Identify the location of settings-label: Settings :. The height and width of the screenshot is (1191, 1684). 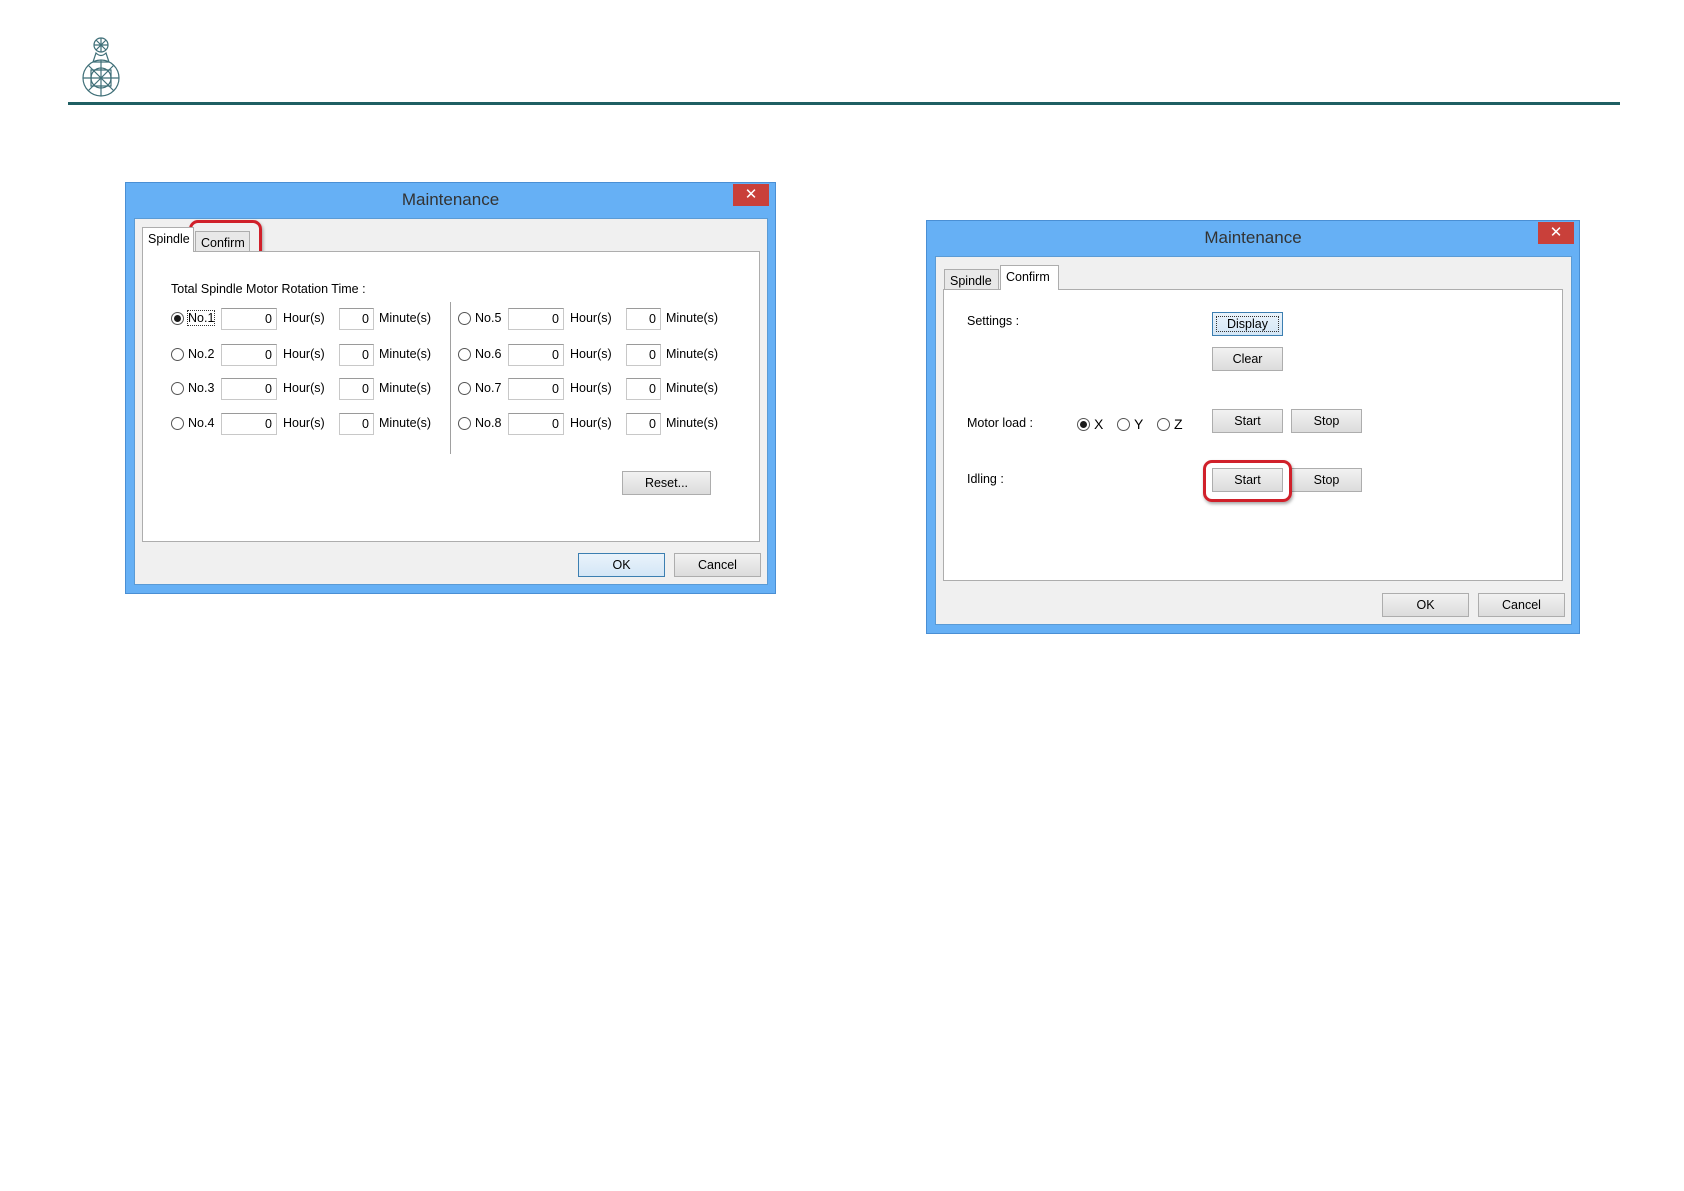
(993, 321).